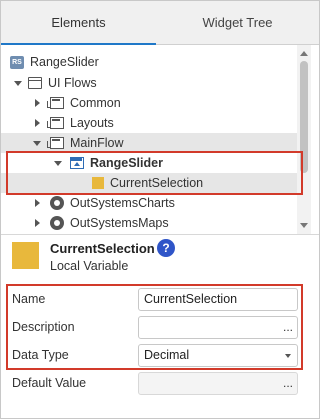  Describe the element at coordinates (288, 356) in the screenshot. I see `chevron-down-icon` at that location.